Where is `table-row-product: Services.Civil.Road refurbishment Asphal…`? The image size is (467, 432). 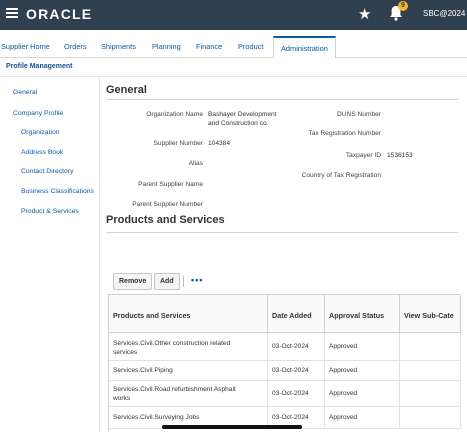 table-row-product: Services.Civil.Road refurbishment Asphal… is located at coordinates (188, 394).